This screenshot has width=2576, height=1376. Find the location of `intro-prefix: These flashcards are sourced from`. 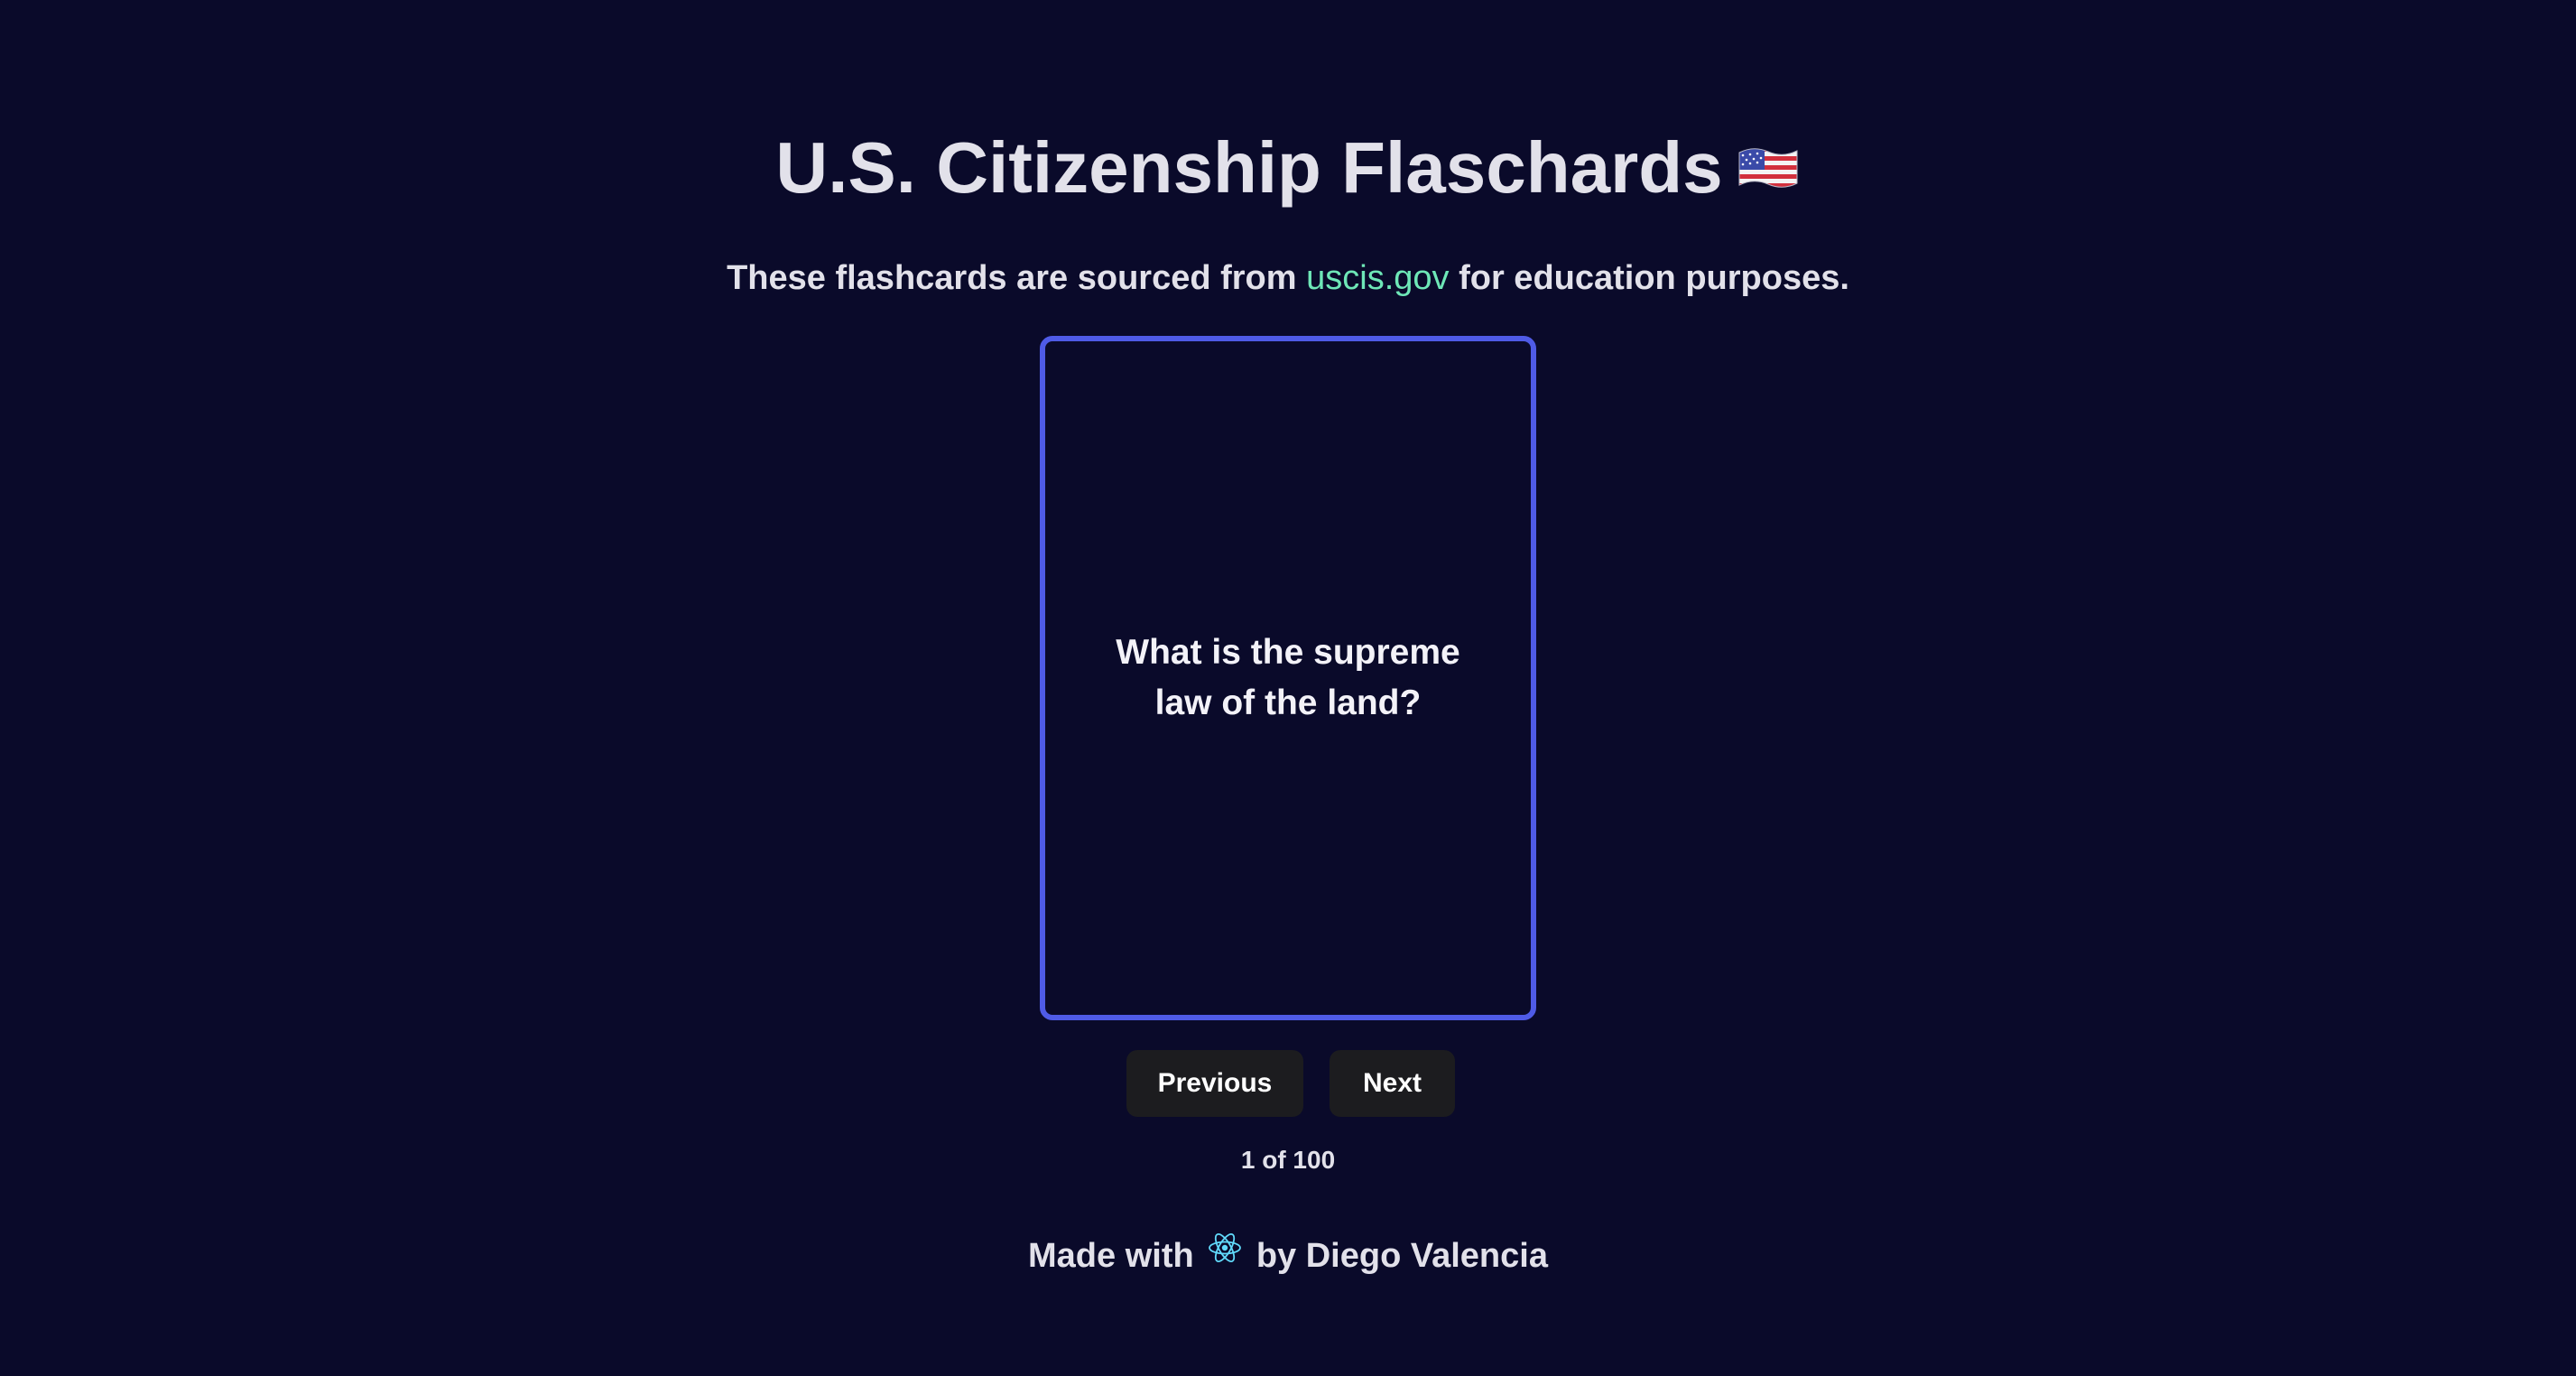

intro-prefix: These flashcards are sourced from is located at coordinates (1012, 278).